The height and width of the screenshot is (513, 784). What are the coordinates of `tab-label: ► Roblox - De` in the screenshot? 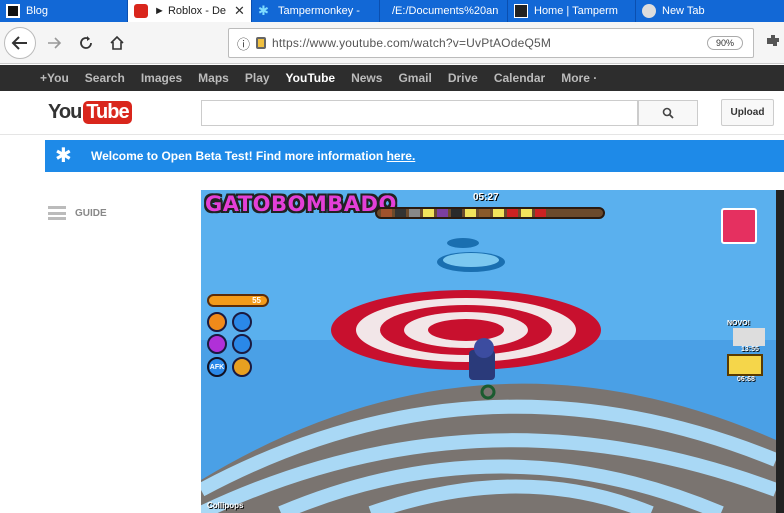 It's located at (190, 11).